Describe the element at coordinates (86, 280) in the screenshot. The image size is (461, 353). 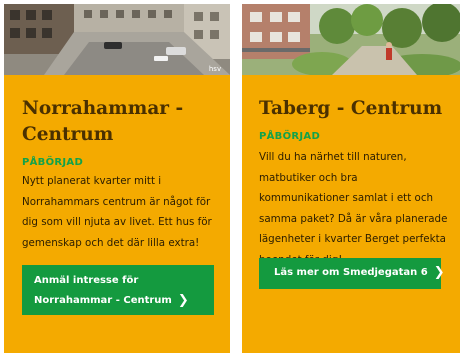
I see `button-label-line1: Anmäl intresse för` at that location.